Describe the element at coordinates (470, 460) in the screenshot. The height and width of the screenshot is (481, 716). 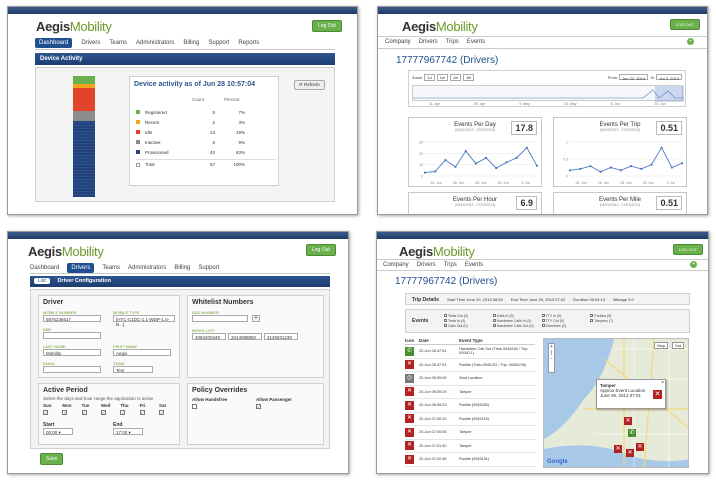
I see `event-row: ✕ 20-Jun 07:02:48 Paddle (0545131)` at that location.